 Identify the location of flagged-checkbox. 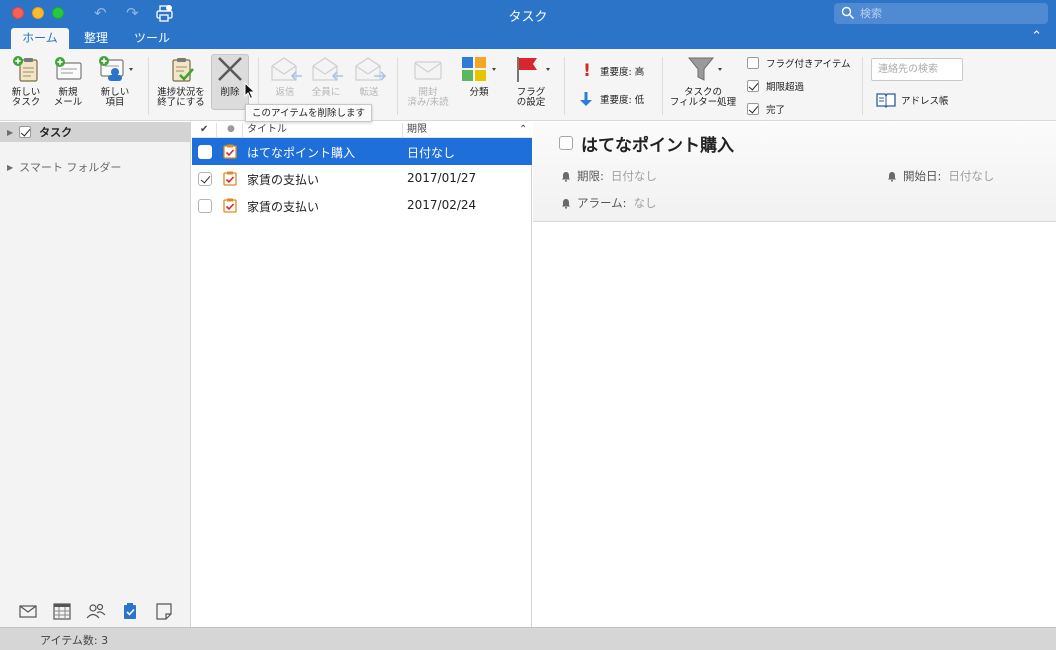
(753, 63).